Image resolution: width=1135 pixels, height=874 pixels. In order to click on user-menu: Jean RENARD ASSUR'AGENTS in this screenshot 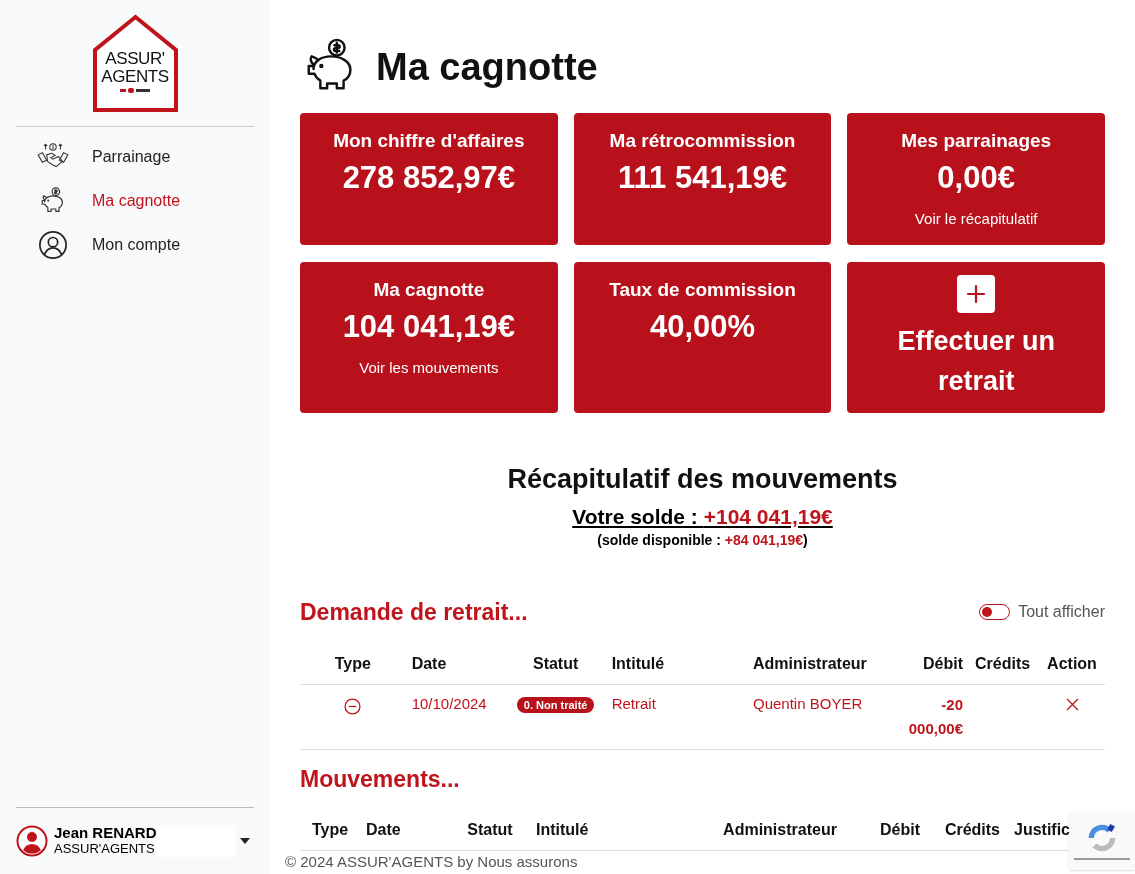, I will do `click(135, 841)`.